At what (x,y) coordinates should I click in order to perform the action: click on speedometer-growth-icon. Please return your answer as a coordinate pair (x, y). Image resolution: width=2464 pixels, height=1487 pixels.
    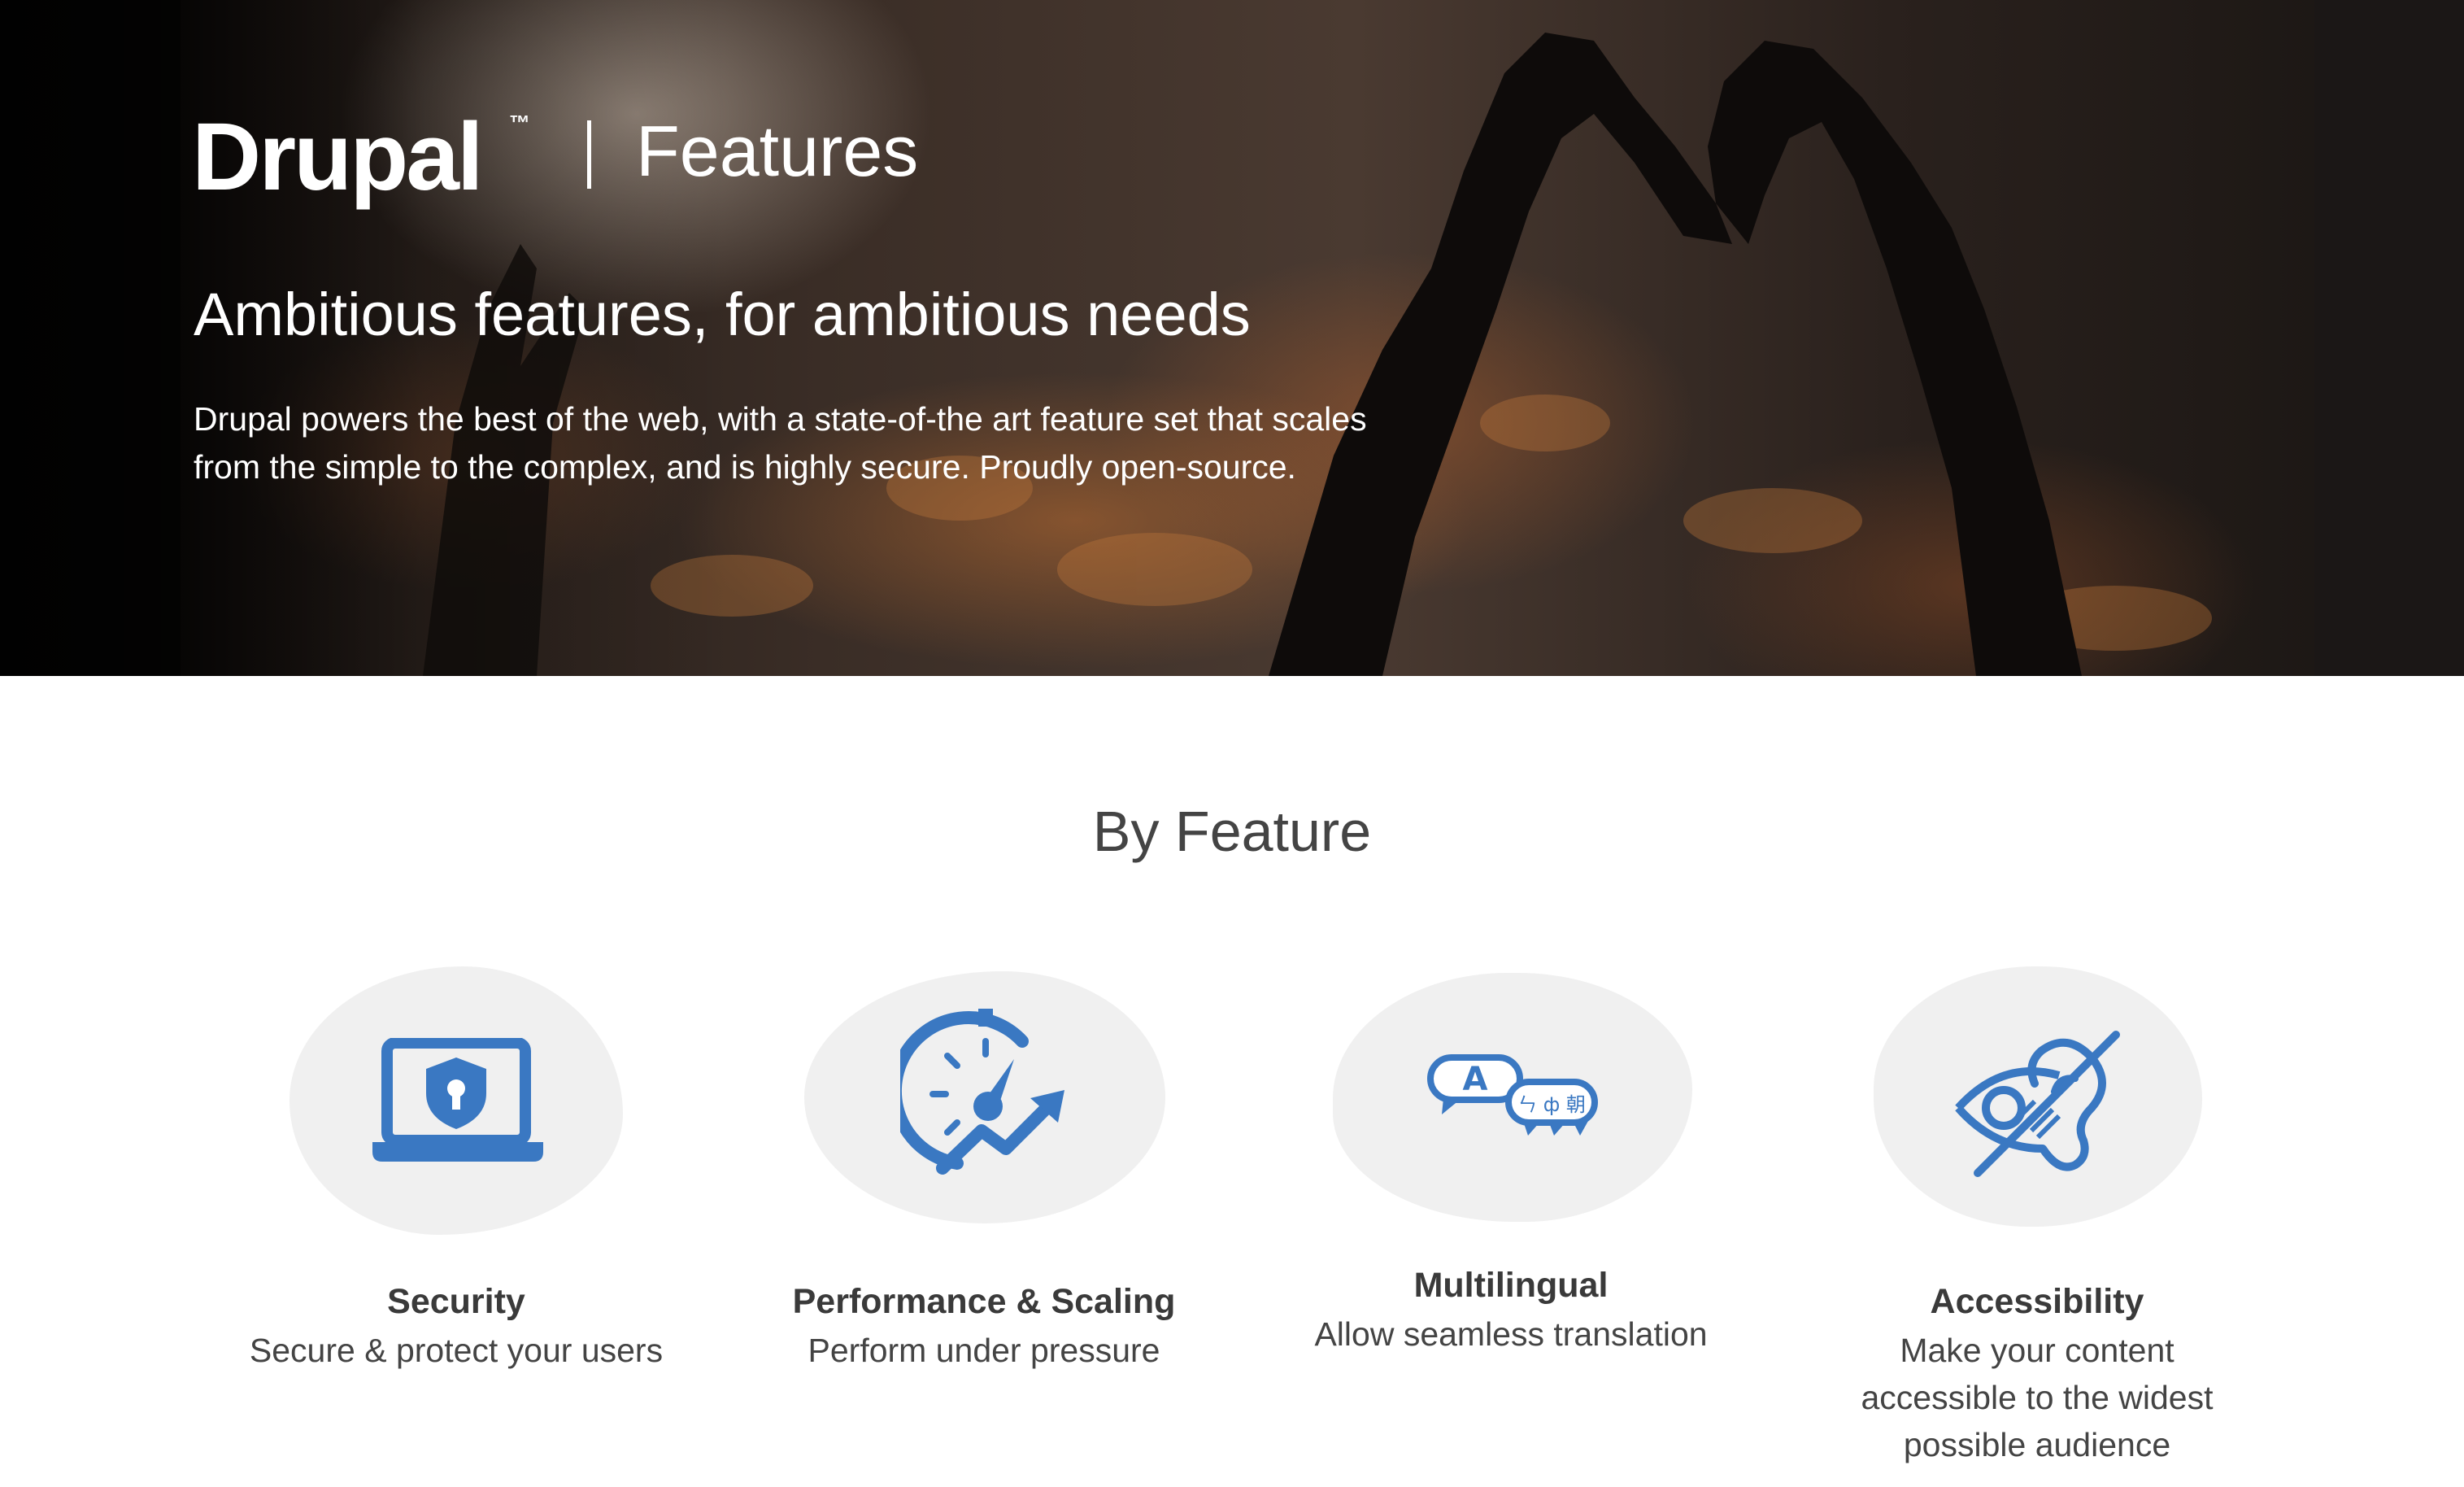
    Looking at the image, I should click on (982, 1092).